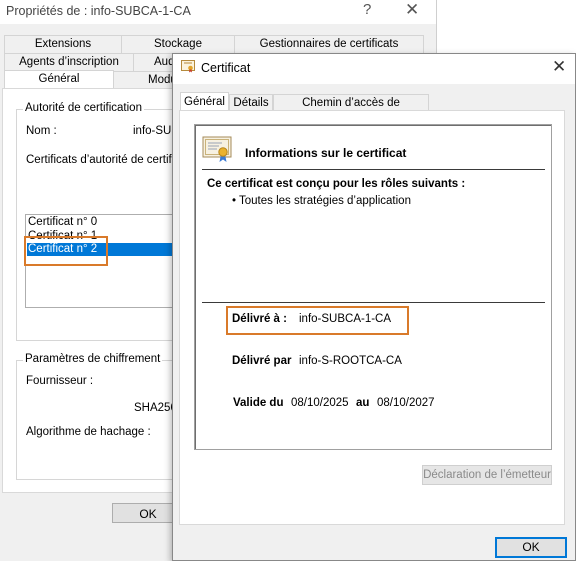 Image resolution: width=576 pixels, height=561 pixels. I want to click on tab-details: Détails, so click(251, 102).